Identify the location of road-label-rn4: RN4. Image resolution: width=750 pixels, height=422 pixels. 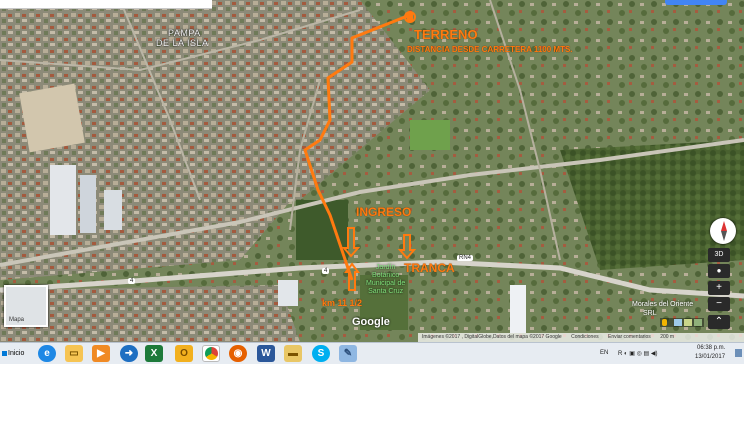
(465, 258).